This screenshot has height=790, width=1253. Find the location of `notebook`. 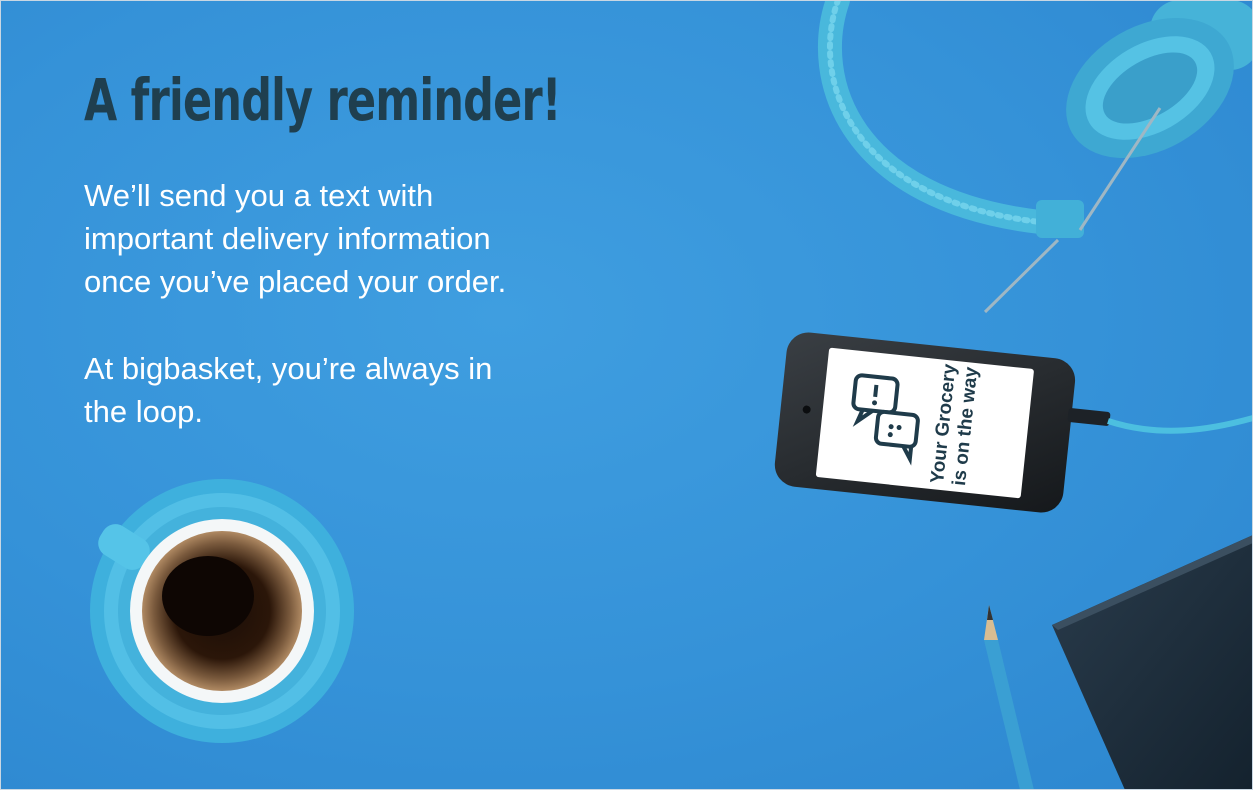

notebook is located at coordinates (1152, 662).